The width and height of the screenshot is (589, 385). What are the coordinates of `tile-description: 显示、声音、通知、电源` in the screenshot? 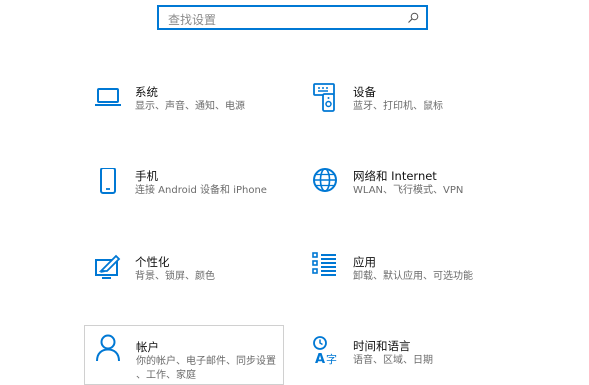 It's located at (190, 106).